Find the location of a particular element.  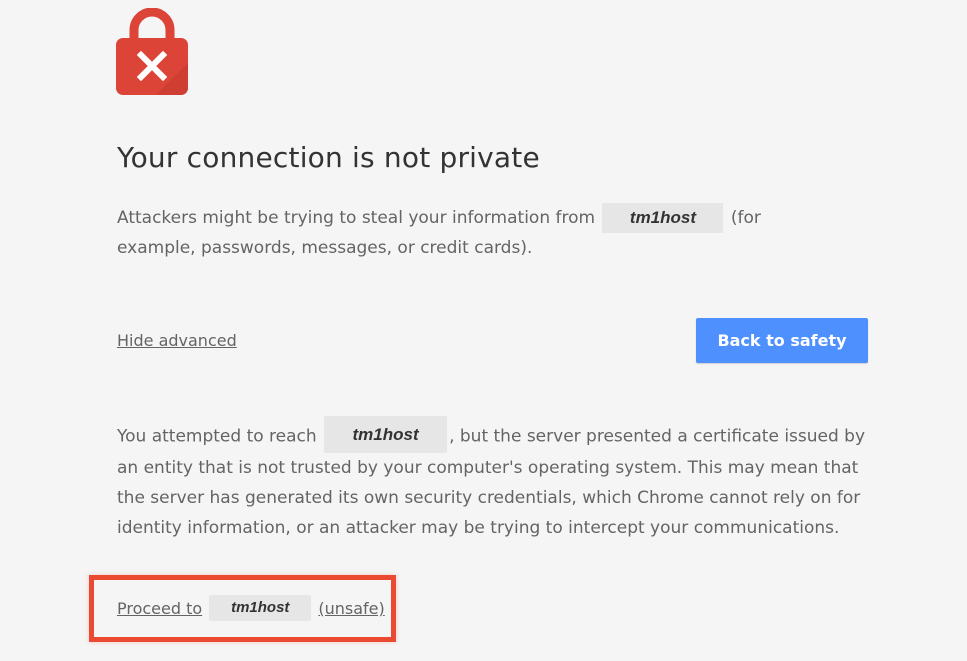

proceed-link: Proceed to is located at coordinates (159, 608).